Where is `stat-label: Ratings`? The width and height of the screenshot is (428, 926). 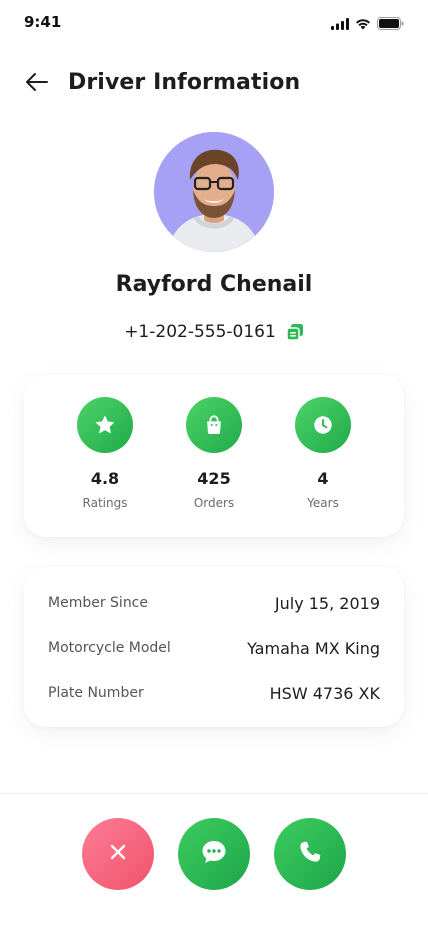
stat-label: Ratings is located at coordinates (105, 503).